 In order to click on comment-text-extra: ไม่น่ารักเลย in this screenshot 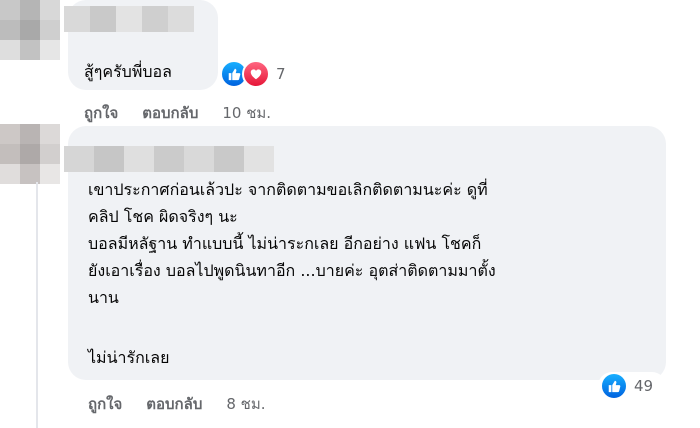, I will do `click(129, 357)`.